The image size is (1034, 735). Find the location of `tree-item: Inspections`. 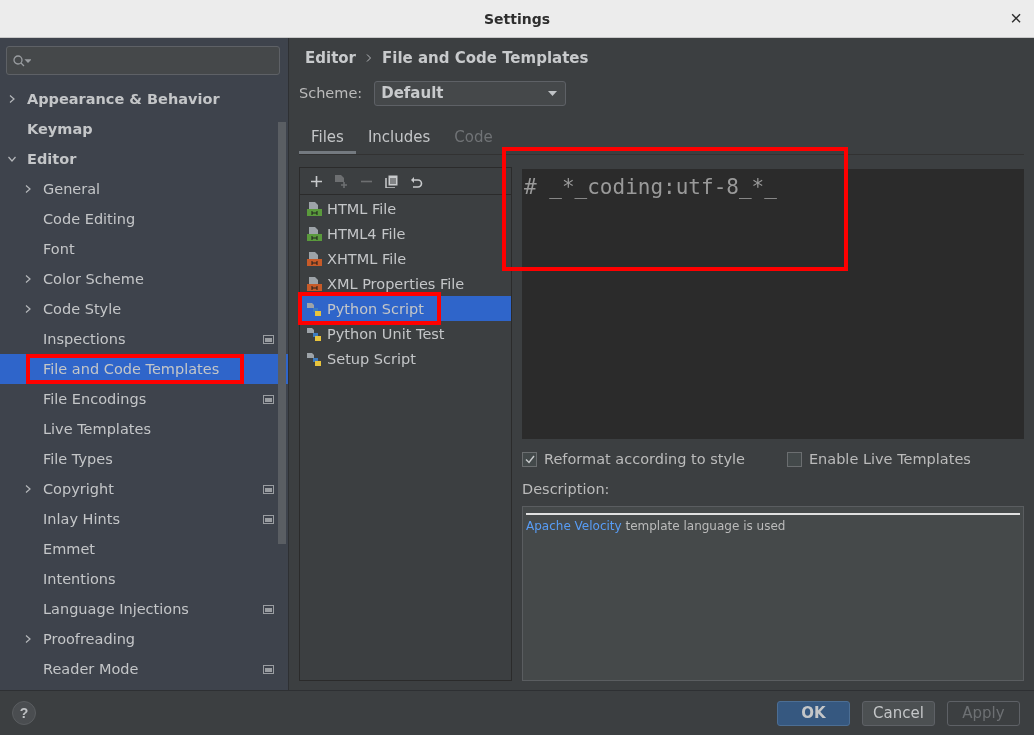

tree-item: Inspections is located at coordinates (144, 339).